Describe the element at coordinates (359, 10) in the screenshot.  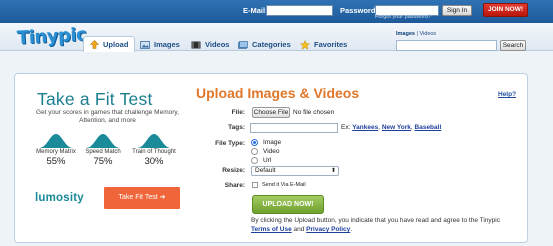
I see `password-label: Password:` at that location.